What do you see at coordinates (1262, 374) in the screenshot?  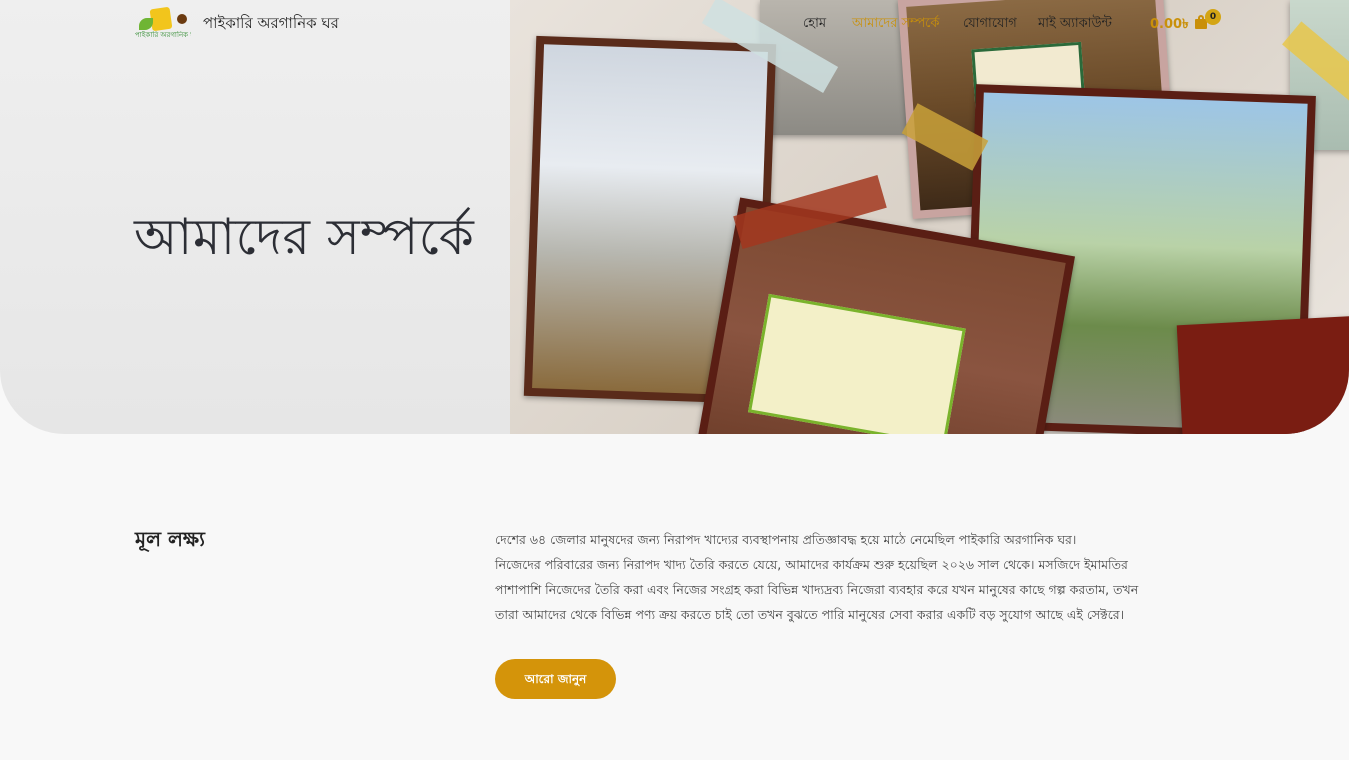 I see `collage-photo-product` at bounding box center [1262, 374].